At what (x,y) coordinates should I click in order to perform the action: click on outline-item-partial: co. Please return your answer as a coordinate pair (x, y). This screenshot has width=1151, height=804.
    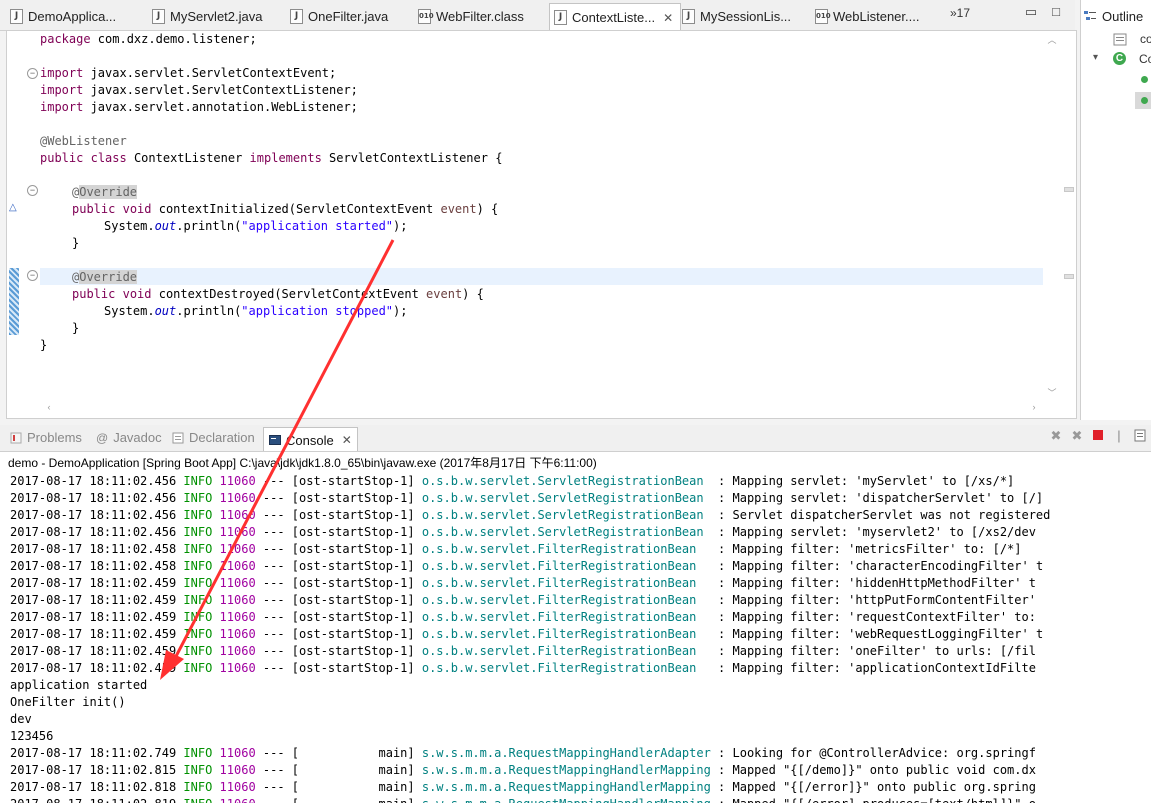
    Looking at the image, I should click on (1145, 39).